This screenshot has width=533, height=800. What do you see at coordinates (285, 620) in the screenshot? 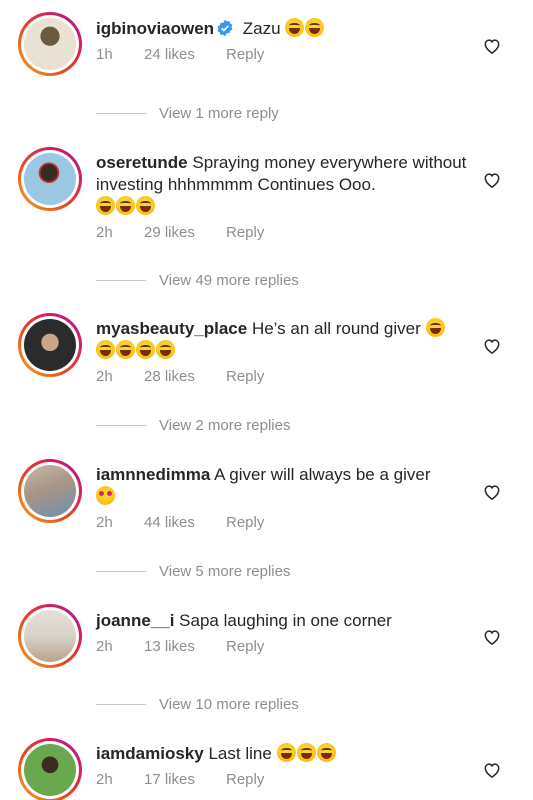
I see `comment-text: Sapa laughing in one corner` at bounding box center [285, 620].